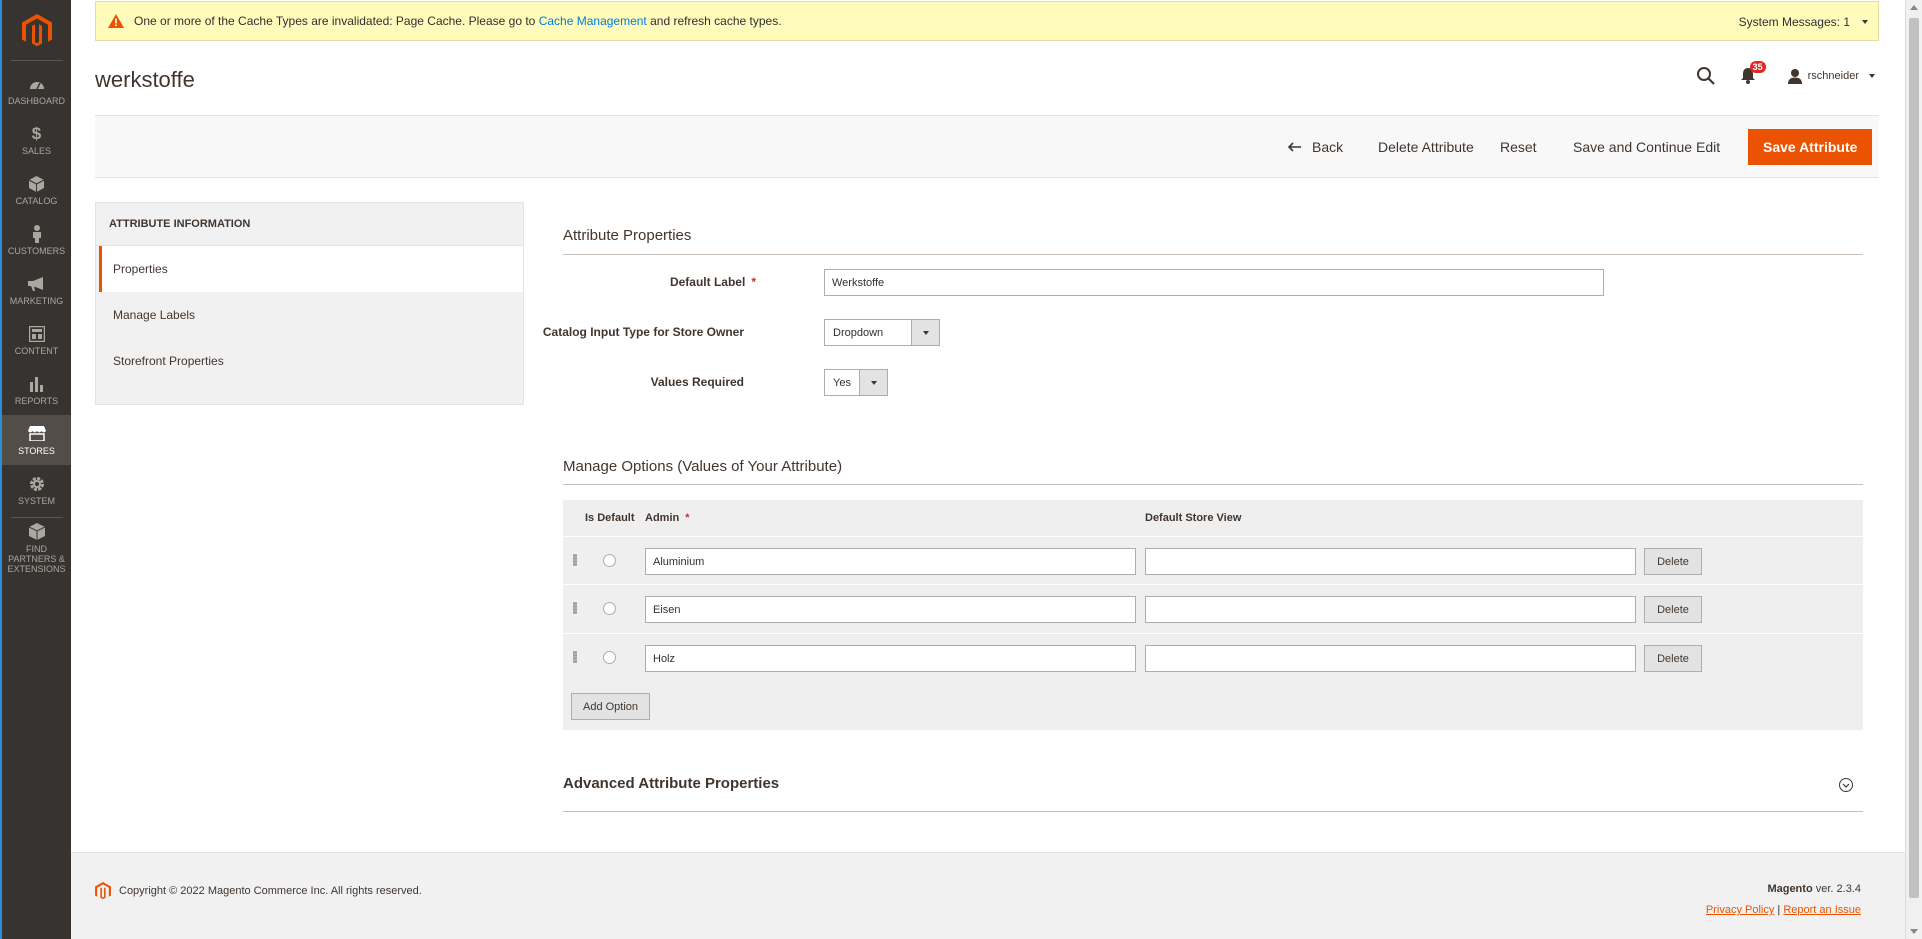 This screenshot has height=939, width=1922. What do you see at coordinates (643, 332) in the screenshot?
I see `input-type-label: Catalog Input Type for Store Owner` at bounding box center [643, 332].